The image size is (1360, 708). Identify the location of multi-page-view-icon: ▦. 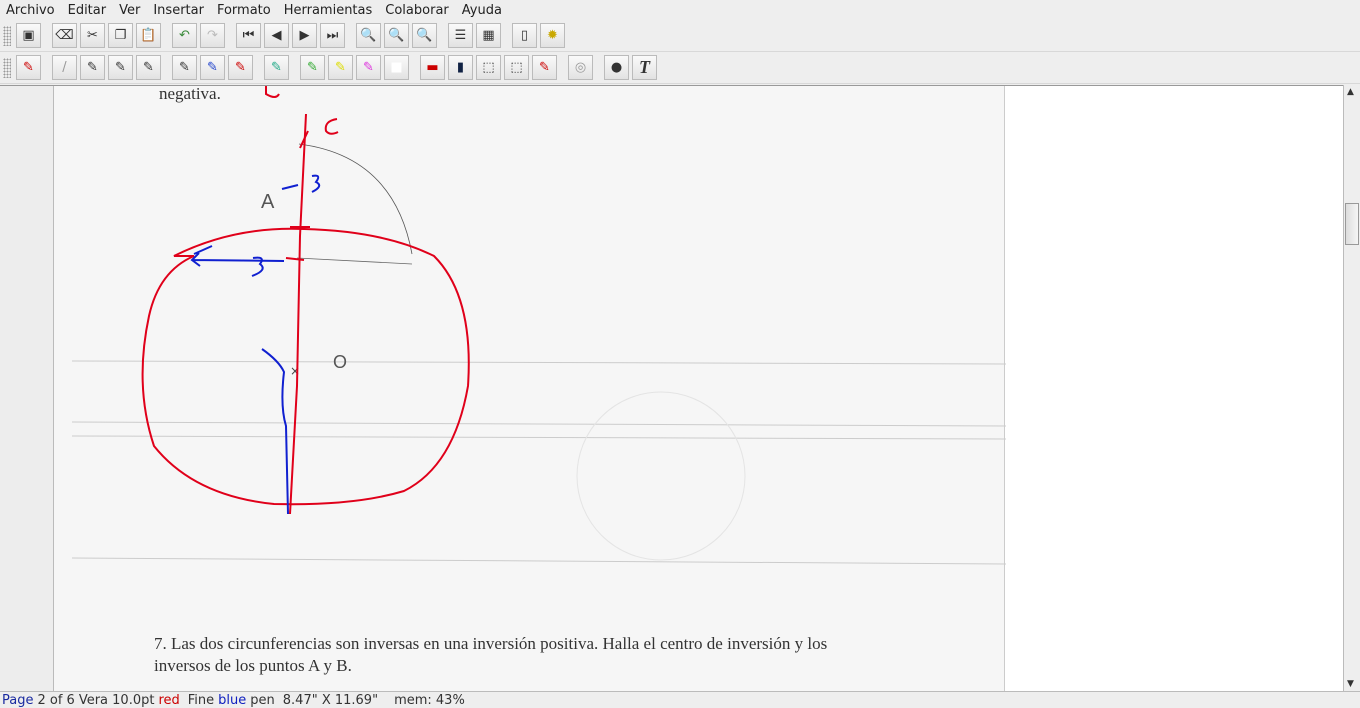
(488, 35).